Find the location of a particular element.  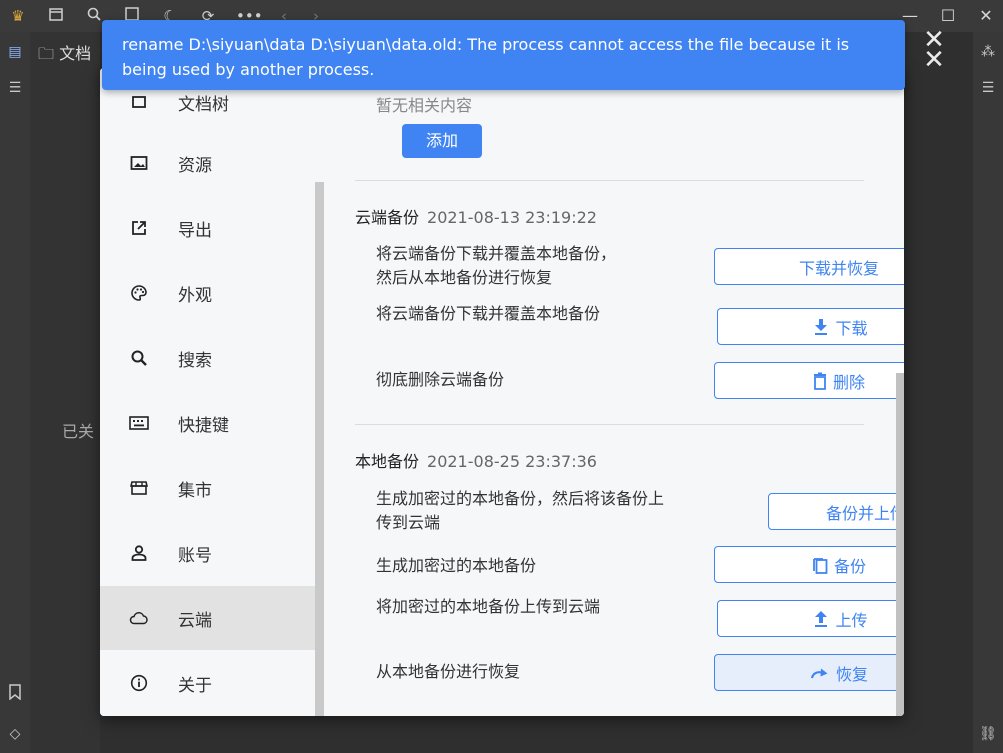

sidebar-item-keymap: 快捷键 is located at coordinates (207, 423).